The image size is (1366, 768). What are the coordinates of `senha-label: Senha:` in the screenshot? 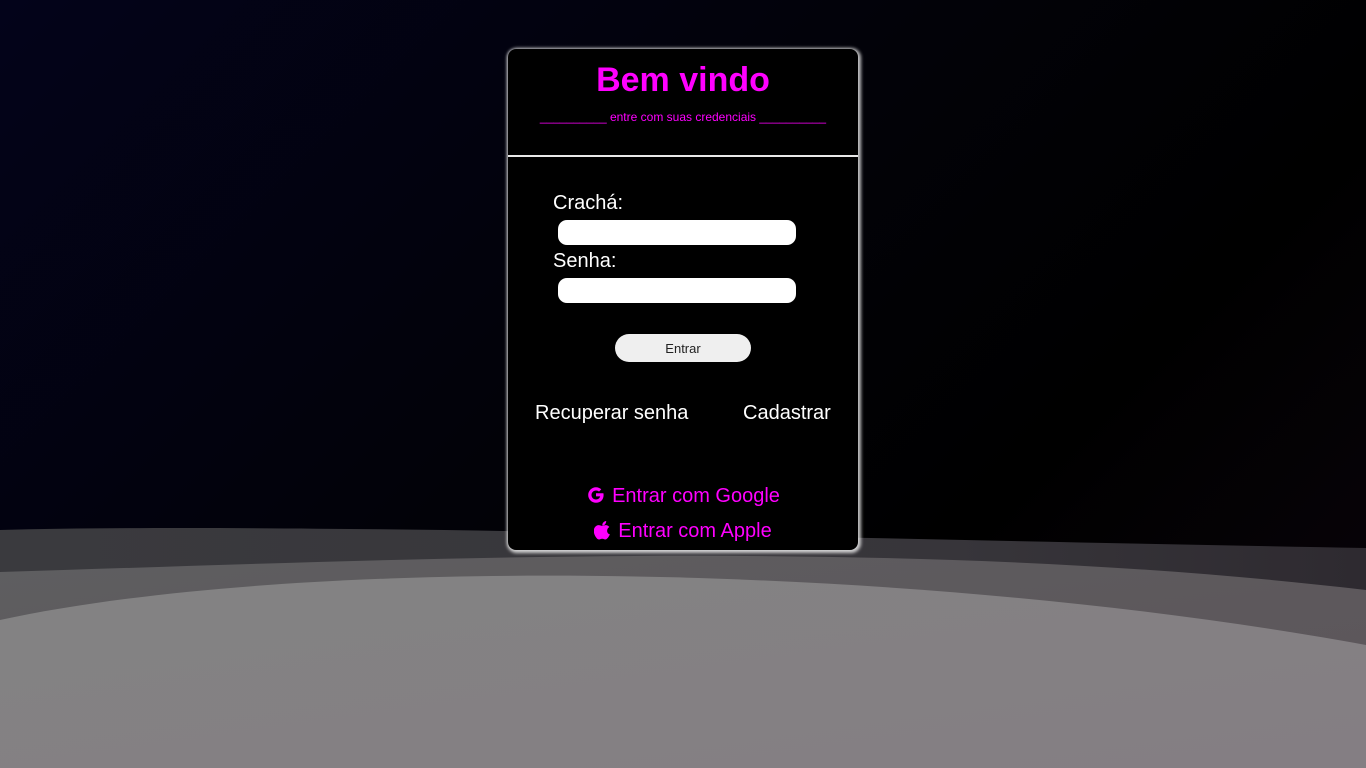 It's located at (585, 261).